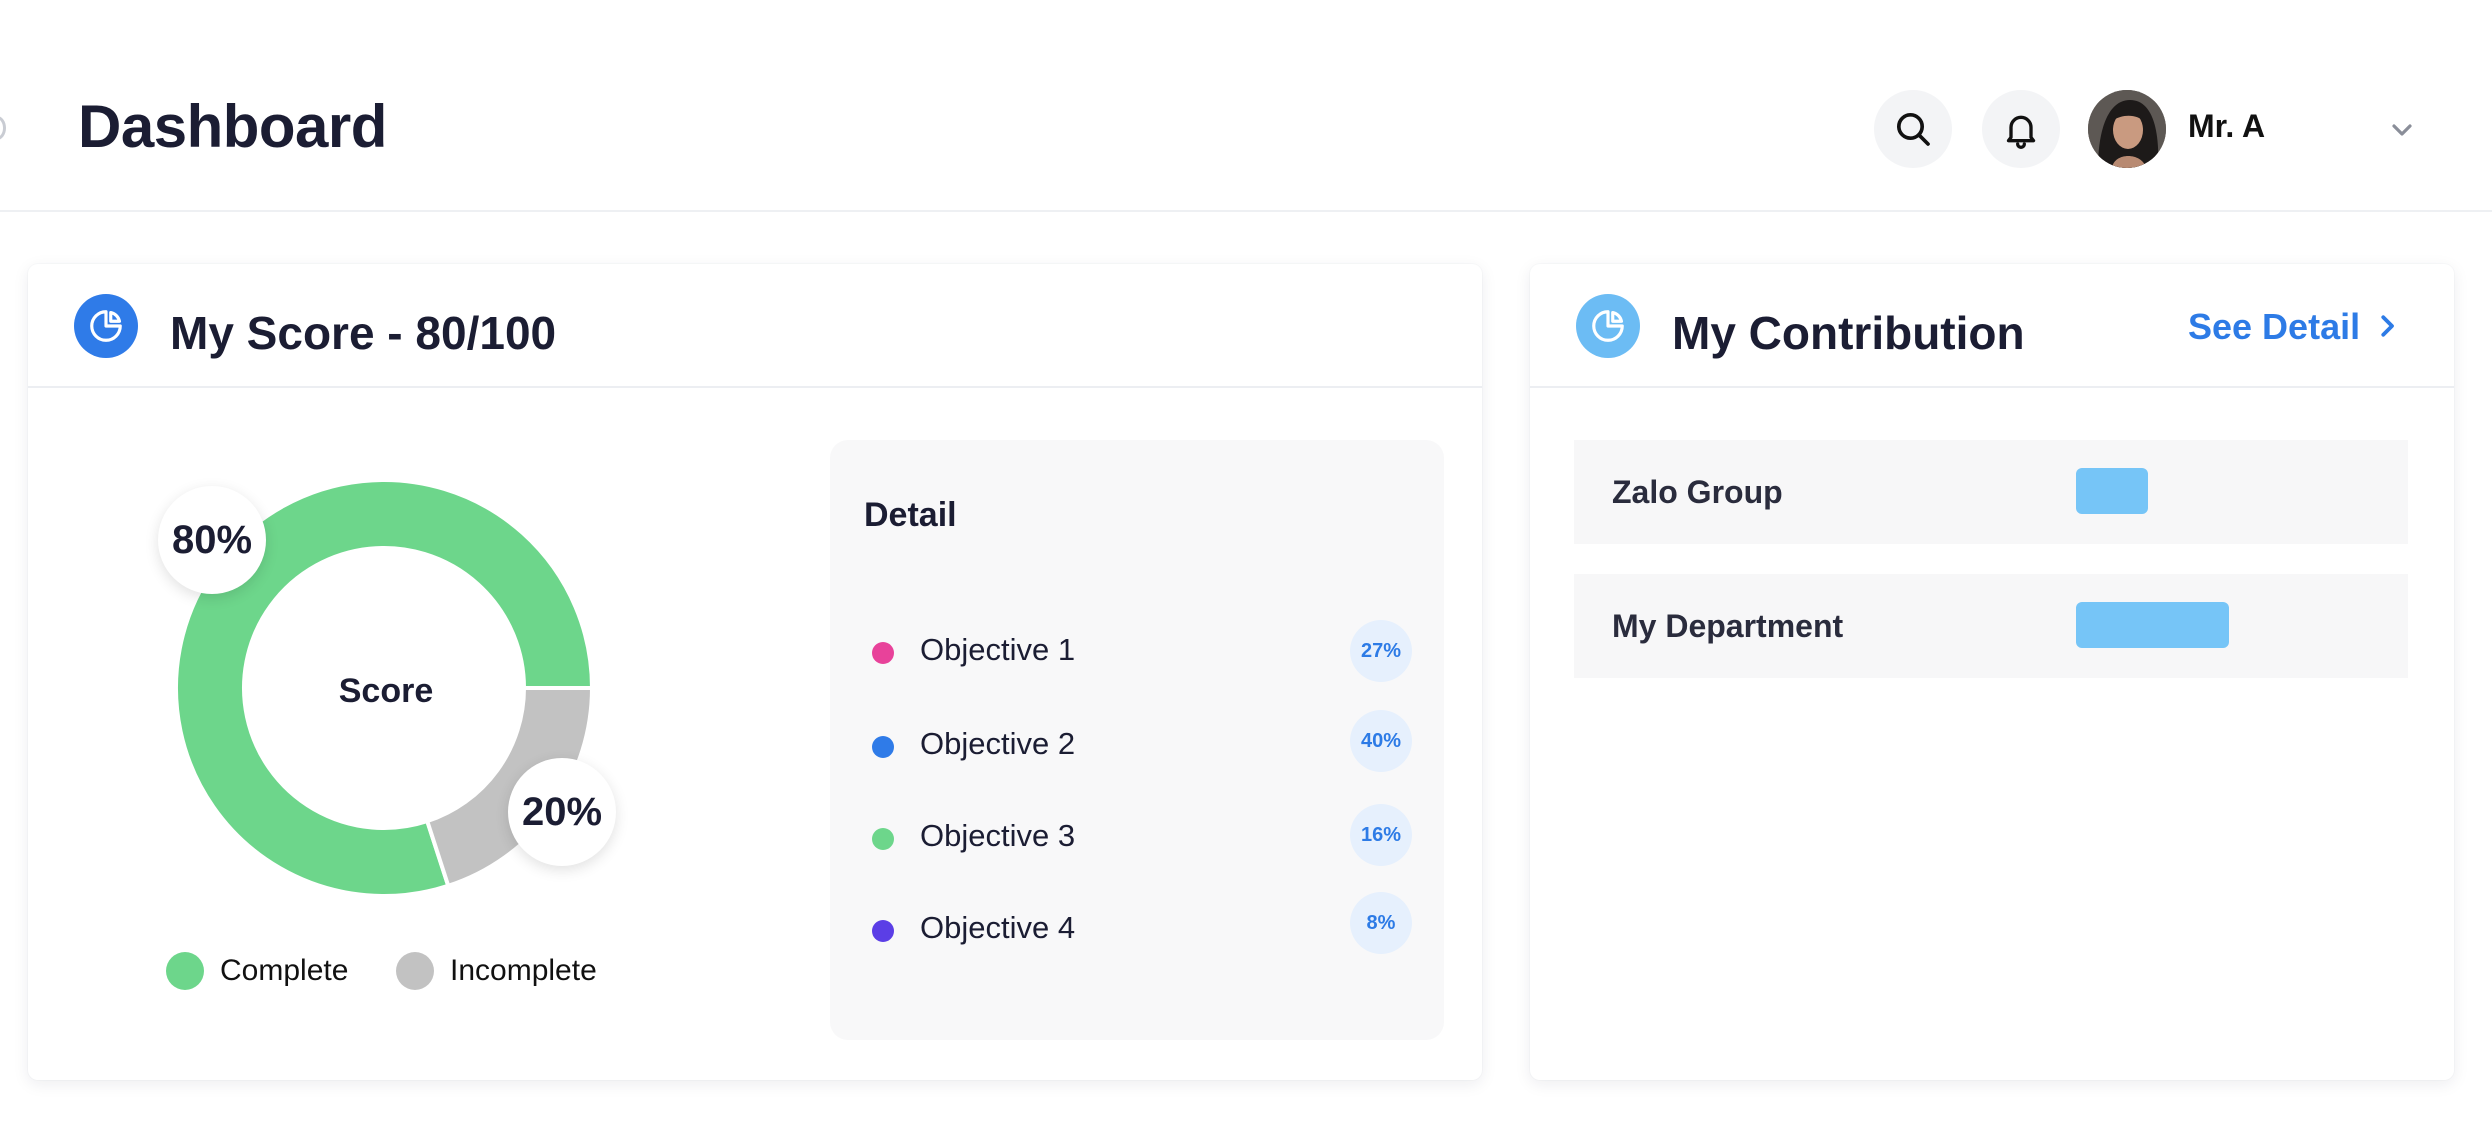 The height and width of the screenshot is (1146, 2492). What do you see at coordinates (2402, 130) in the screenshot?
I see `chevron-down-icon` at bounding box center [2402, 130].